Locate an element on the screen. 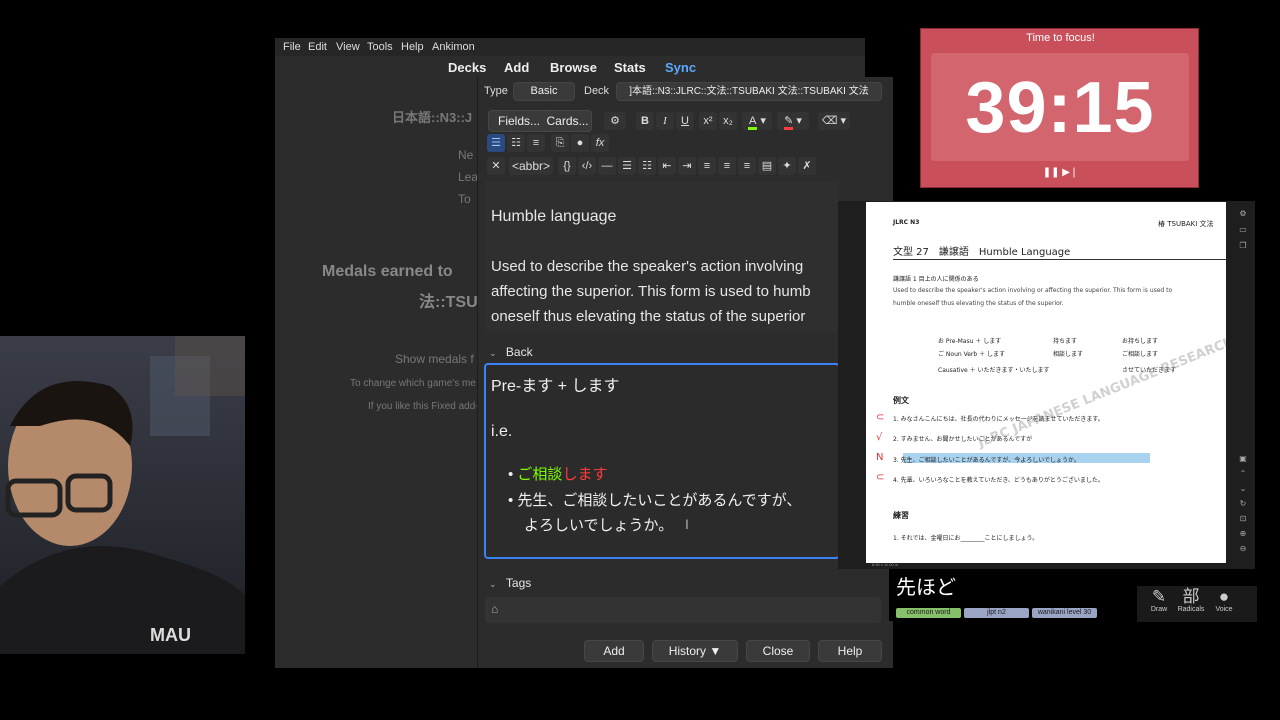  type-selector: Basic is located at coordinates (544, 91).